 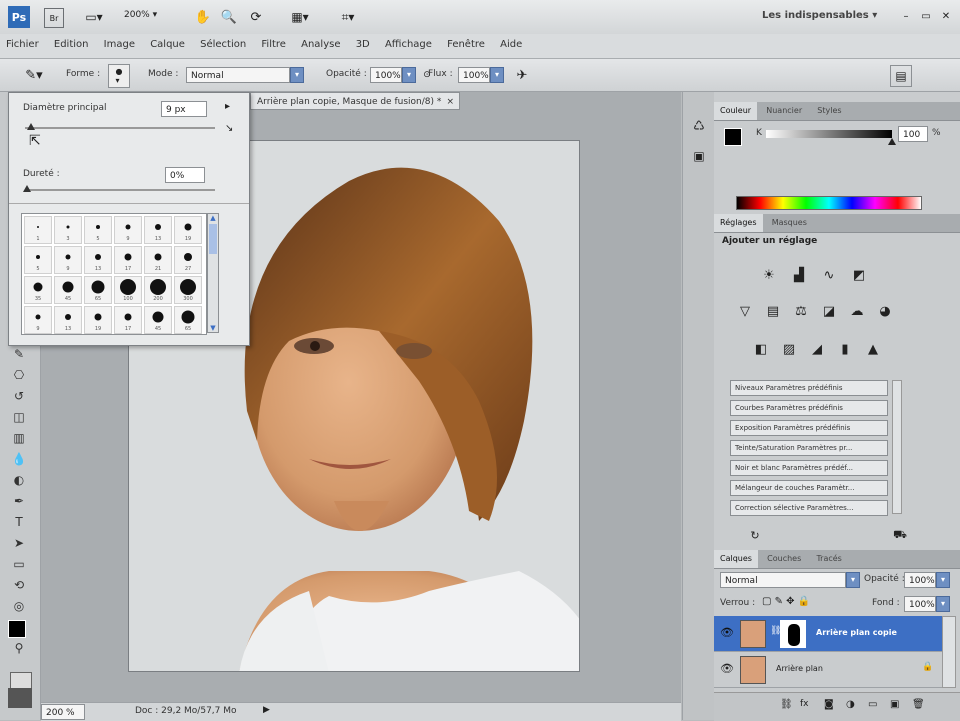 I want to click on menu-image: Image, so click(x=119, y=42).